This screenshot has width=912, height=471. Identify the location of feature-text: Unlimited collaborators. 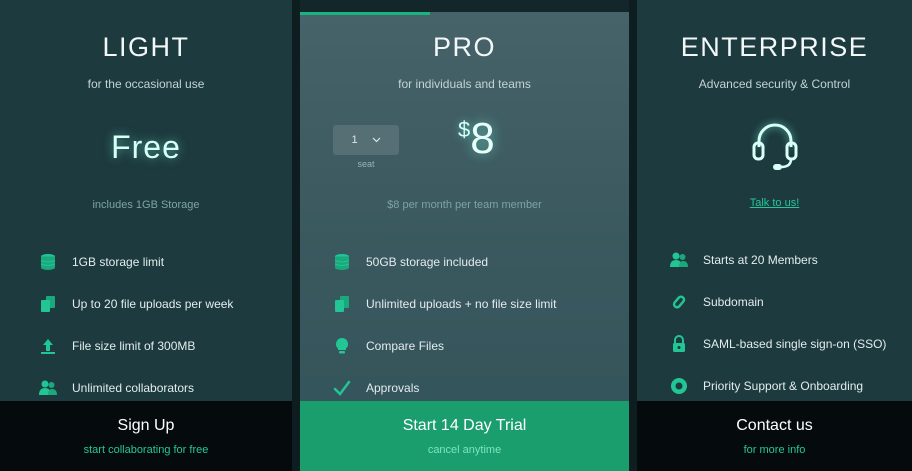
(133, 388).